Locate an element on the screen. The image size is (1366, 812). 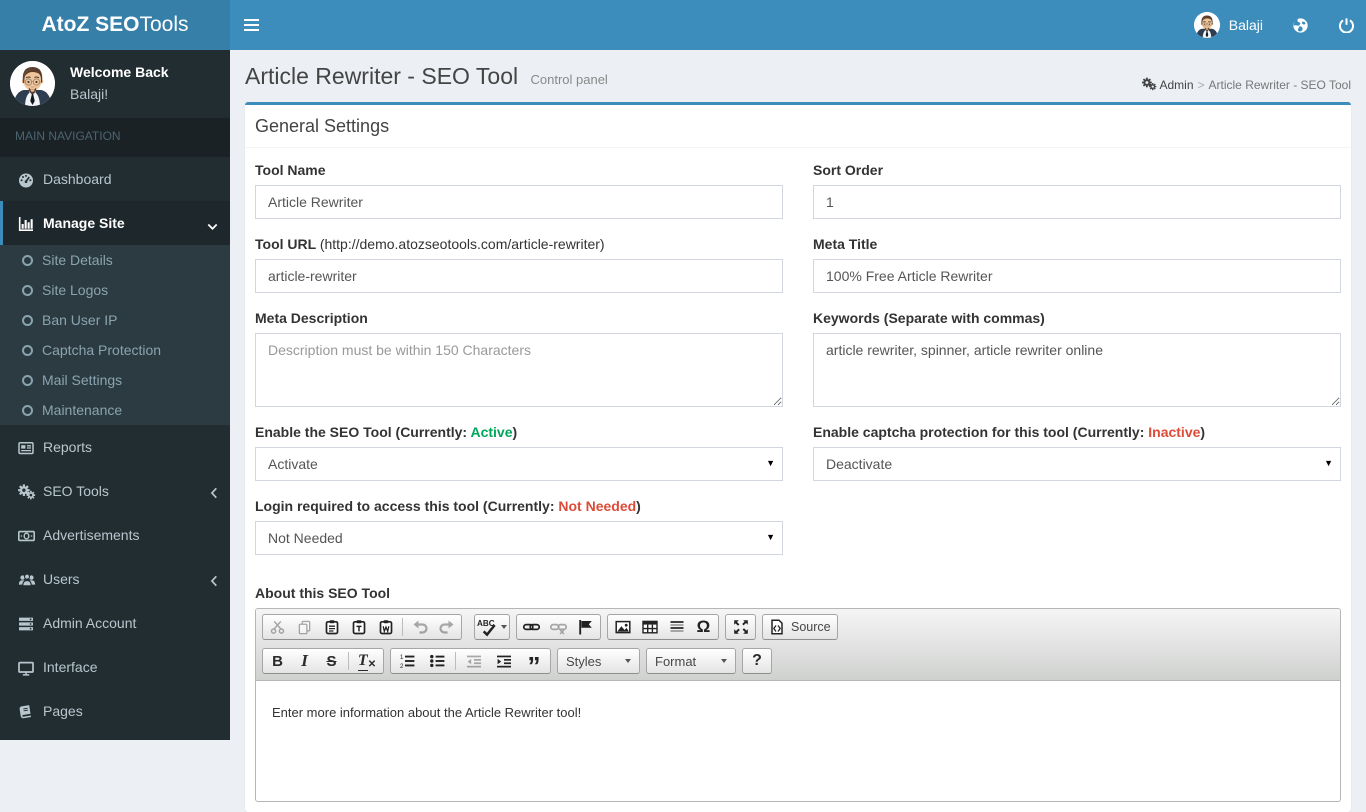
svg-text: 1 is located at coordinates (402, 658).